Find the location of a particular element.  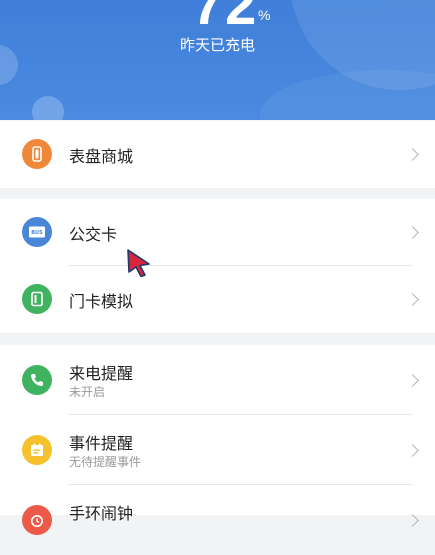

menu-item-label: 事件提醒 is located at coordinates (101, 443).